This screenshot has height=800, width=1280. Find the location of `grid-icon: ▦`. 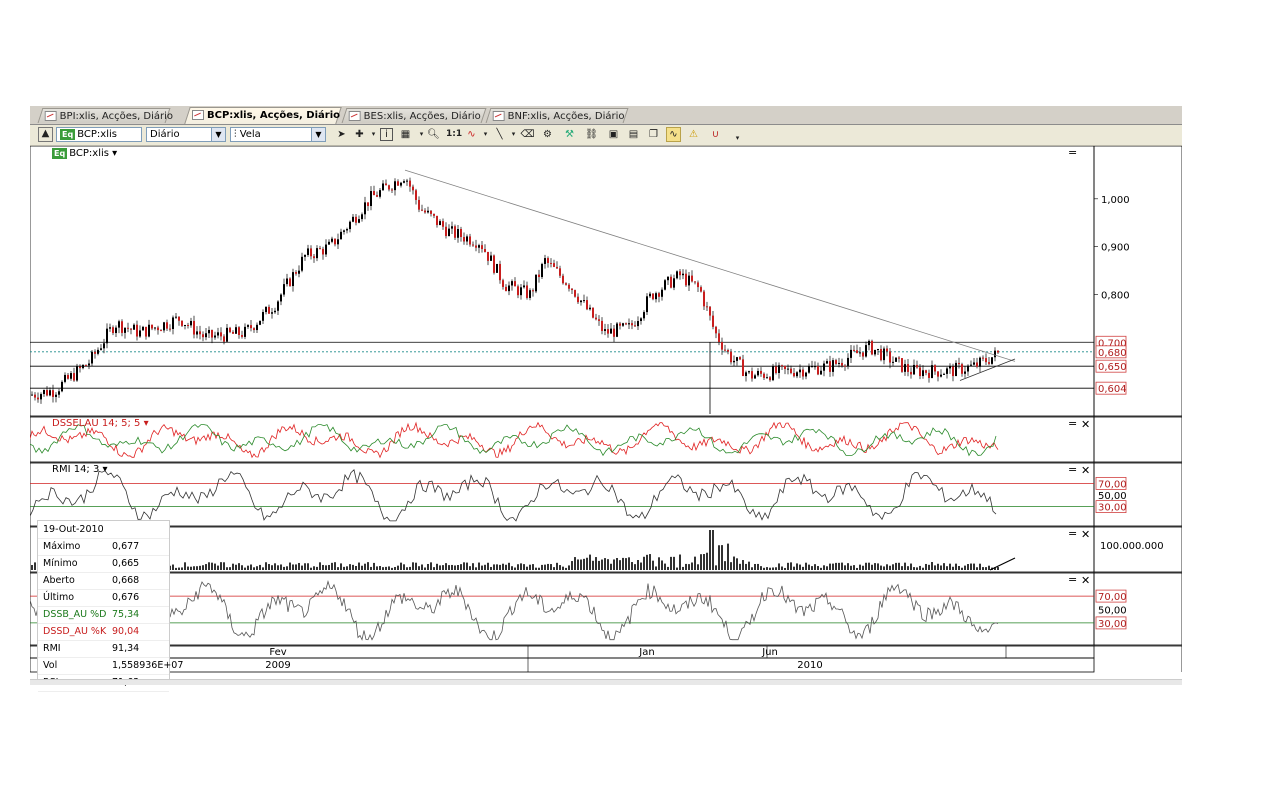

grid-icon: ▦ is located at coordinates (405, 134).